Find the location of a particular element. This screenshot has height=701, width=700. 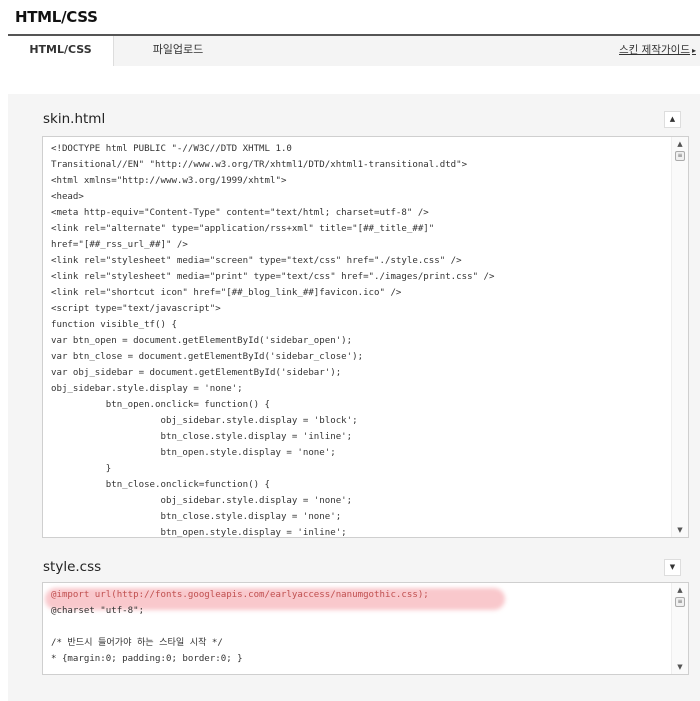

code-line: href="[##_rss_url_##]" /> is located at coordinates (119, 245).